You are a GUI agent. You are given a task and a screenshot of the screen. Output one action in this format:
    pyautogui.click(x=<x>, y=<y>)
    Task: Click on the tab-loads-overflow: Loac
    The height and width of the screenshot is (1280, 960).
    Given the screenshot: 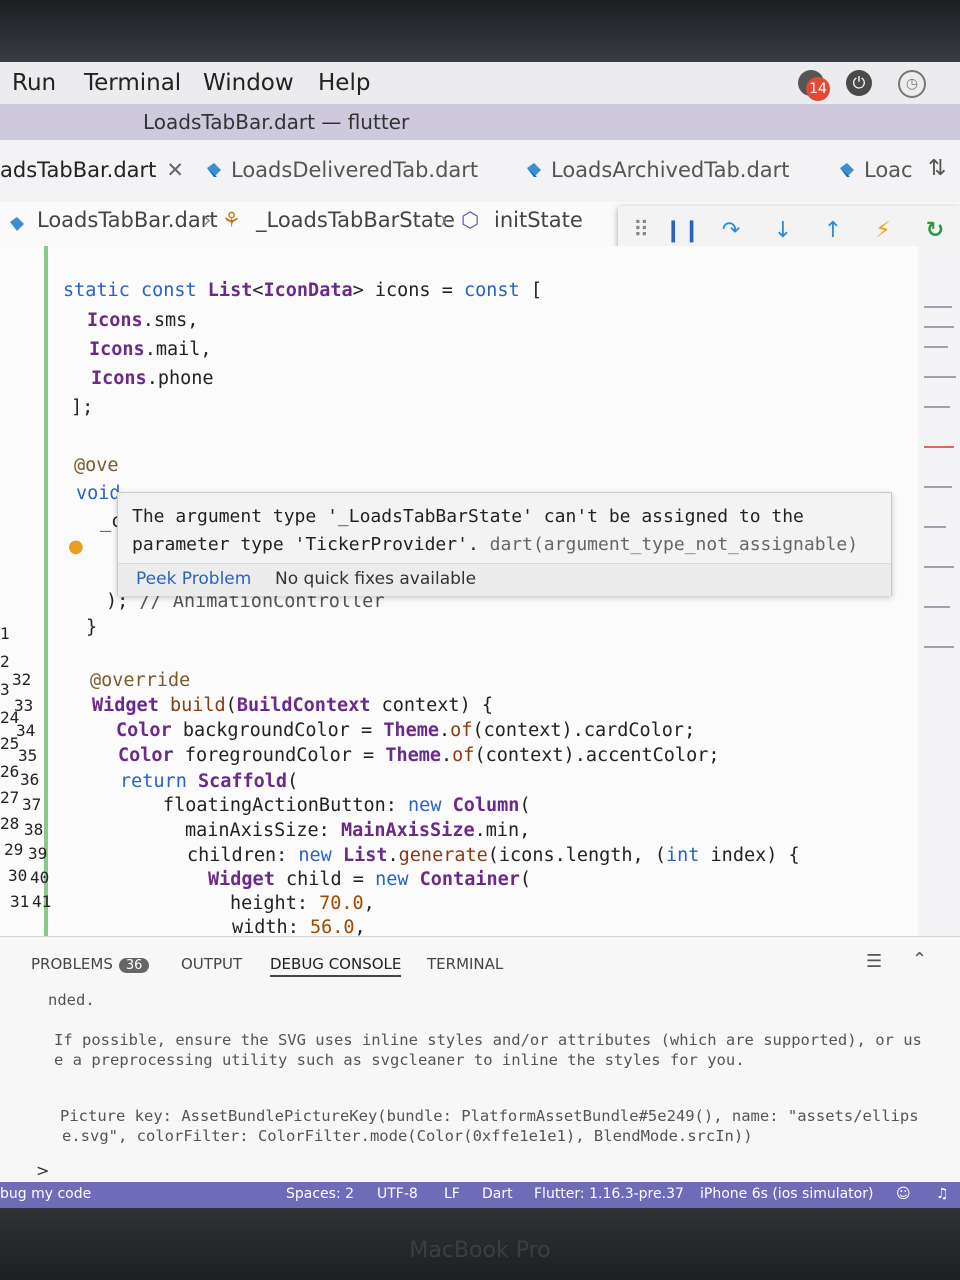 What is the action you would take?
    pyautogui.click(x=875, y=170)
    